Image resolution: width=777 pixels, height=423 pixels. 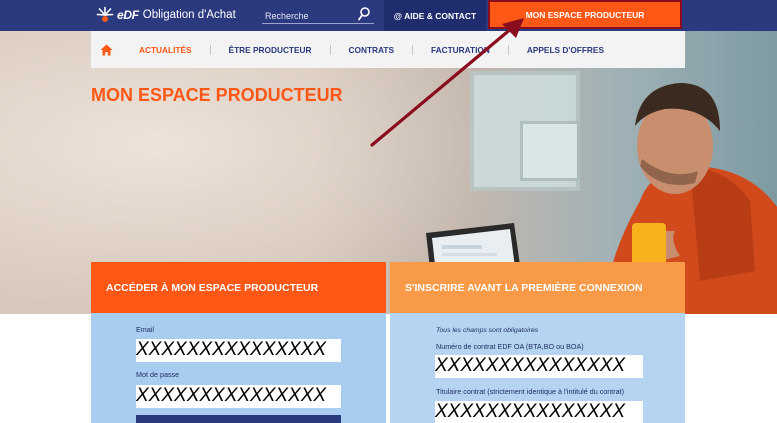 What do you see at coordinates (238, 419) in the screenshot?
I see `login-submit-button` at bounding box center [238, 419].